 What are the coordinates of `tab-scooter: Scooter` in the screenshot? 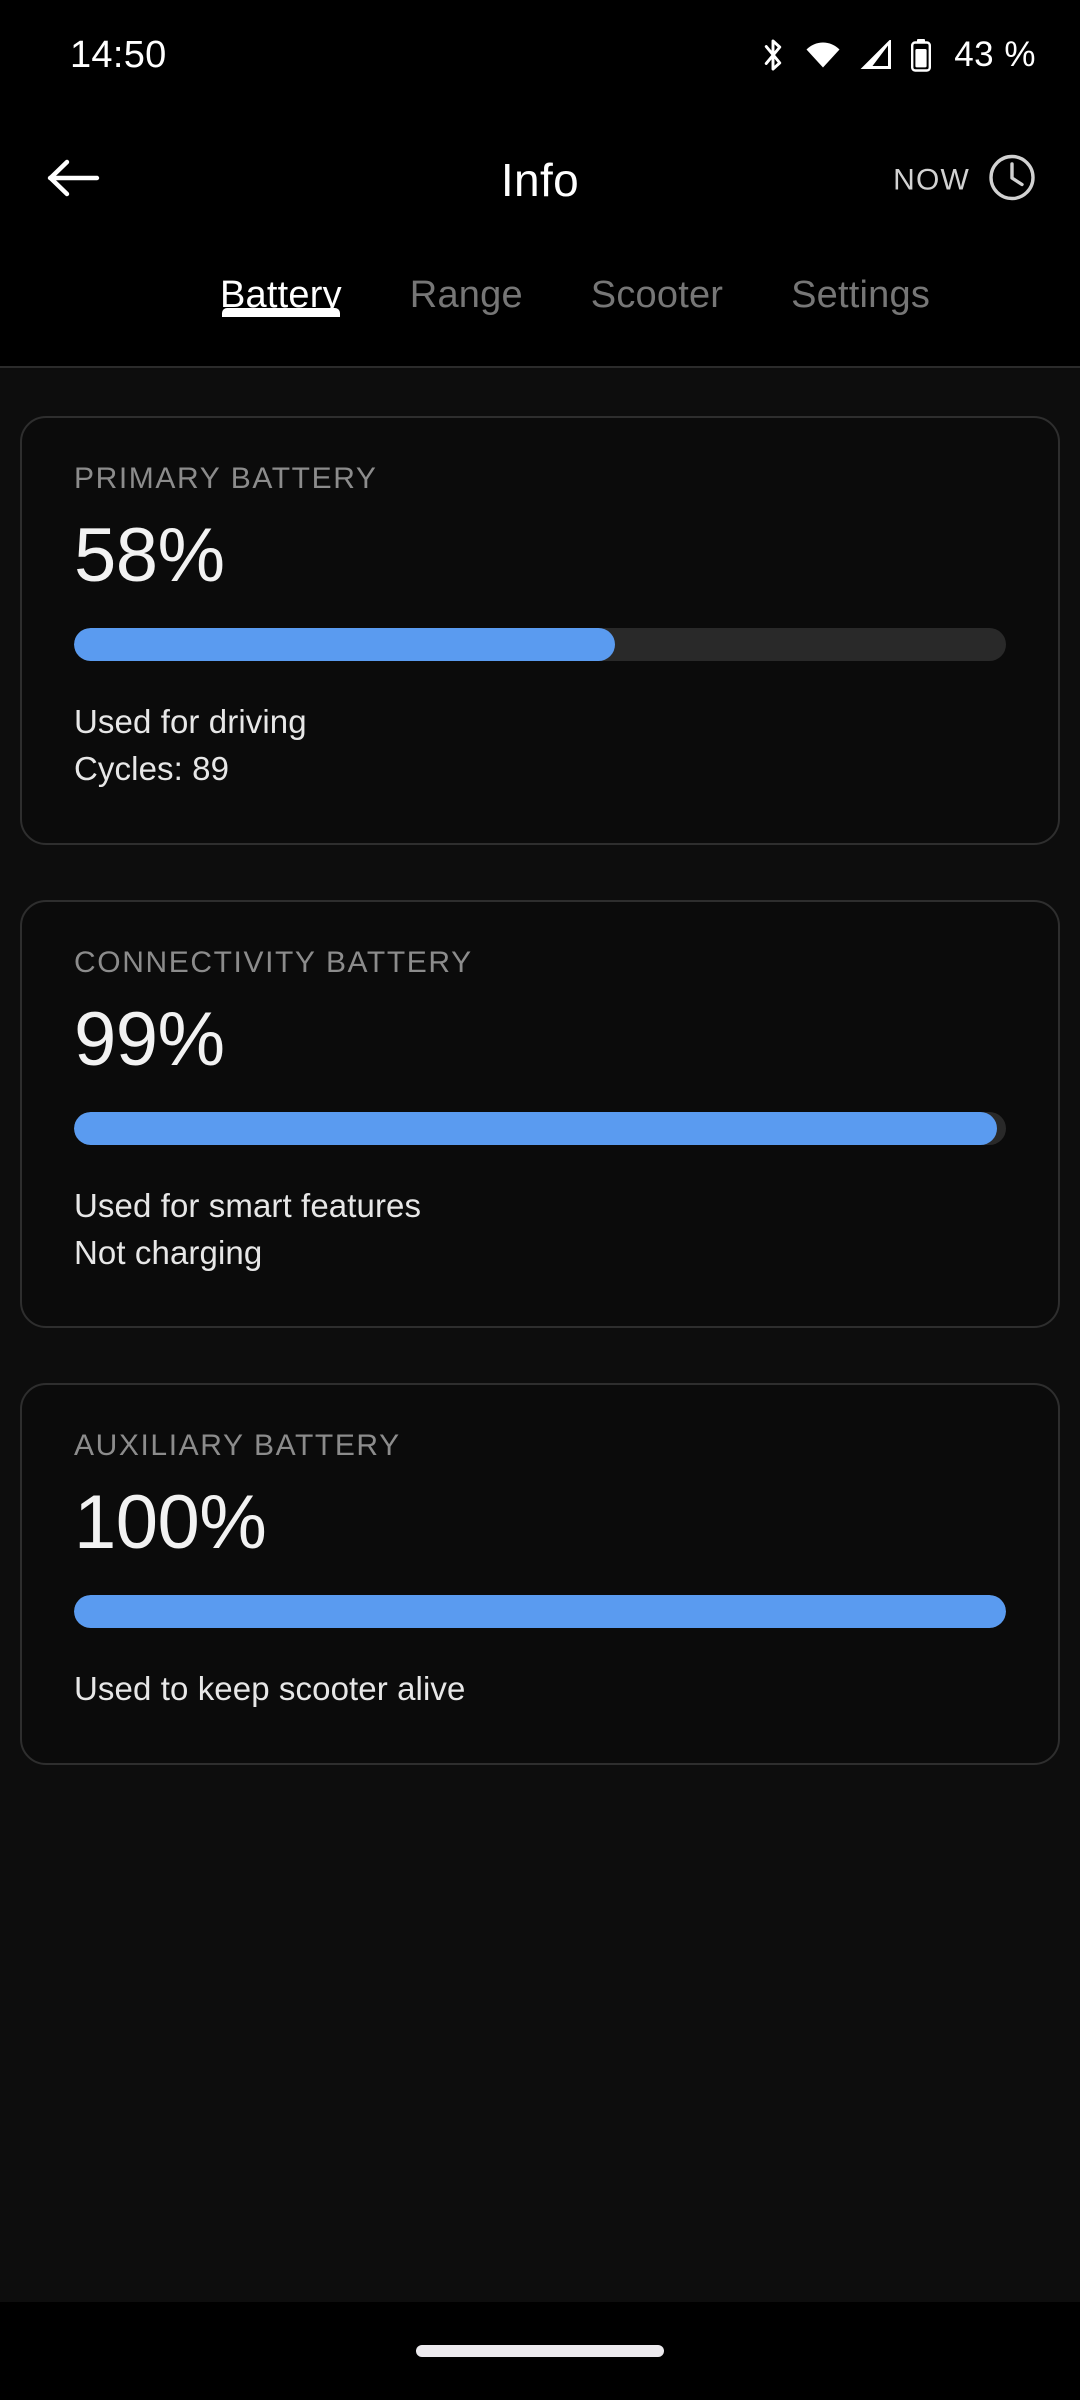 It's located at (657, 283).